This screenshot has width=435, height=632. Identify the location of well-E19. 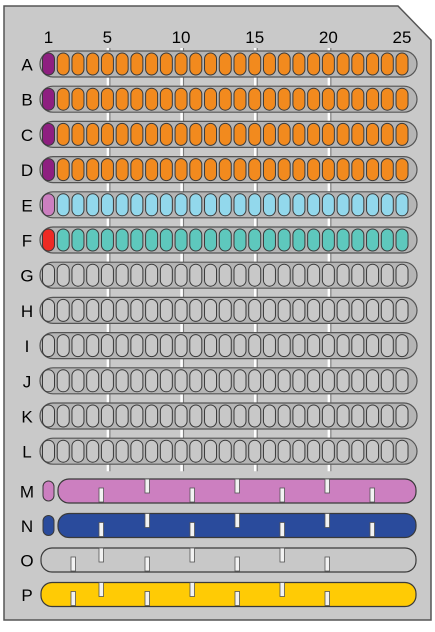
(314, 205).